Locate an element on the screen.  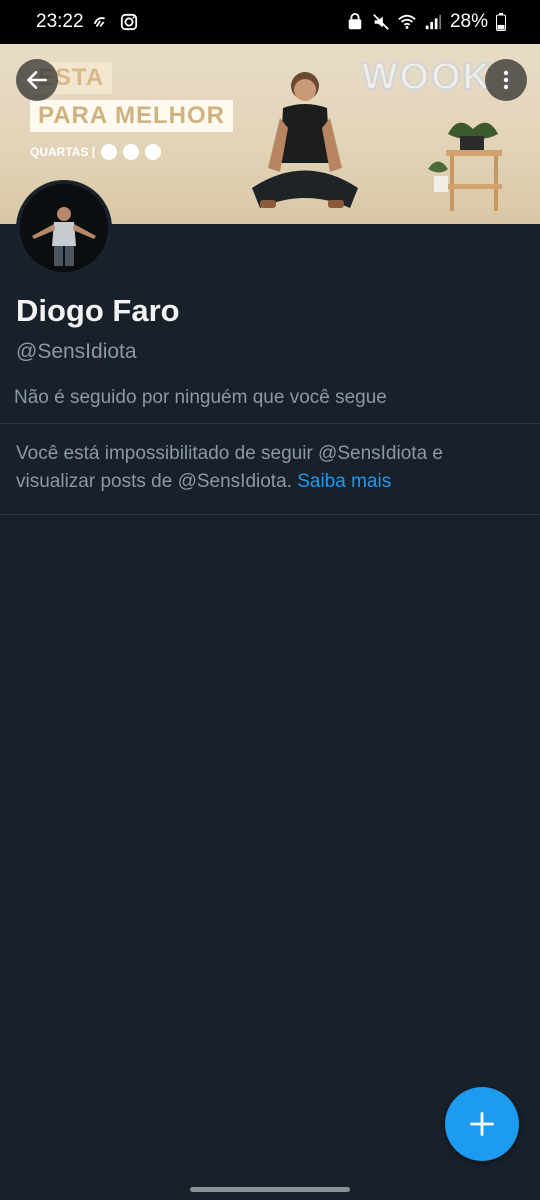
status-time: 23:22 is located at coordinates (60, 21).